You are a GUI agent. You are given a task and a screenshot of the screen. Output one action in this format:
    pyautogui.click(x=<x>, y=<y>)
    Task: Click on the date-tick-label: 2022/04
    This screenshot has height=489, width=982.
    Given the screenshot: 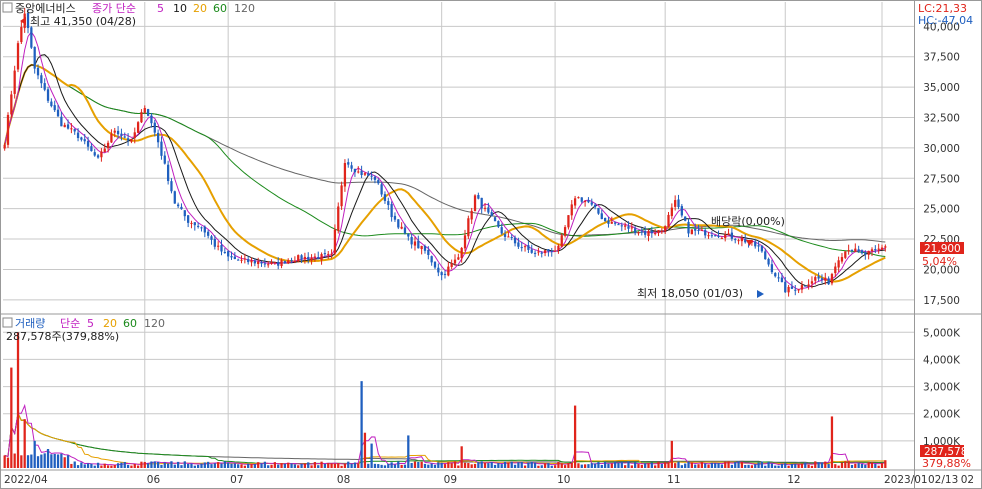 What is the action you would take?
    pyautogui.click(x=26, y=480)
    